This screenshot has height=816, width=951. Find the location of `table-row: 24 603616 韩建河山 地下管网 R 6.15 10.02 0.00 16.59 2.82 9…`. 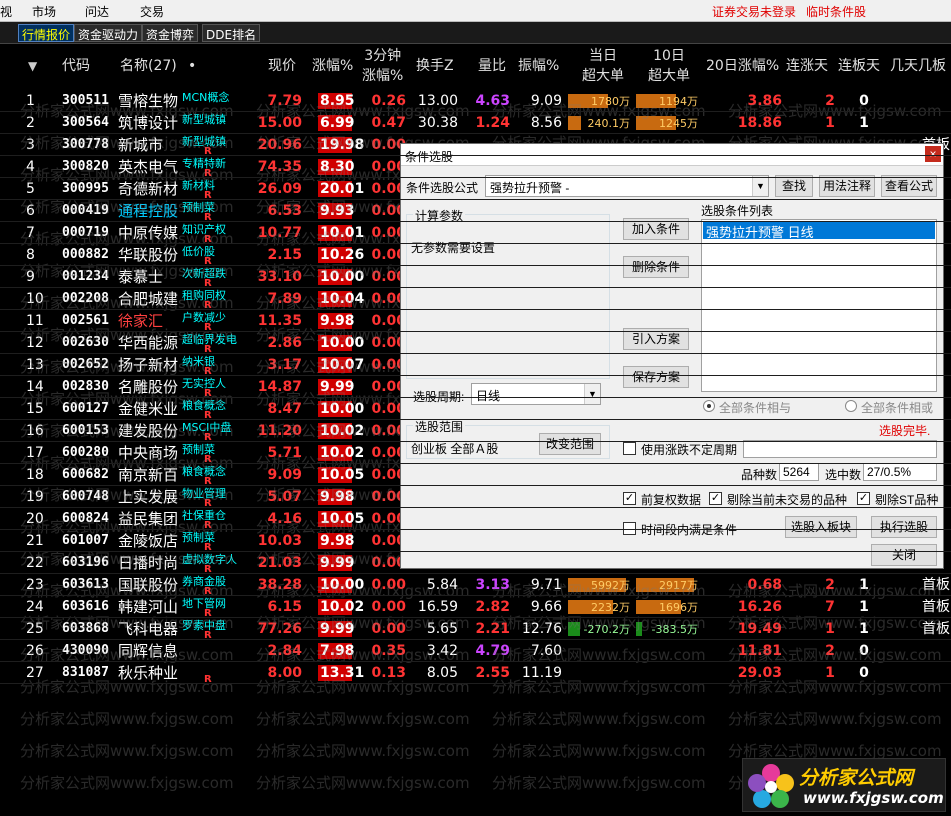

table-row: 24 603616 韩建河山 地下管网 R 6.15 10.02 0.00 16.59 2.82 9… is located at coordinates (475, 607).